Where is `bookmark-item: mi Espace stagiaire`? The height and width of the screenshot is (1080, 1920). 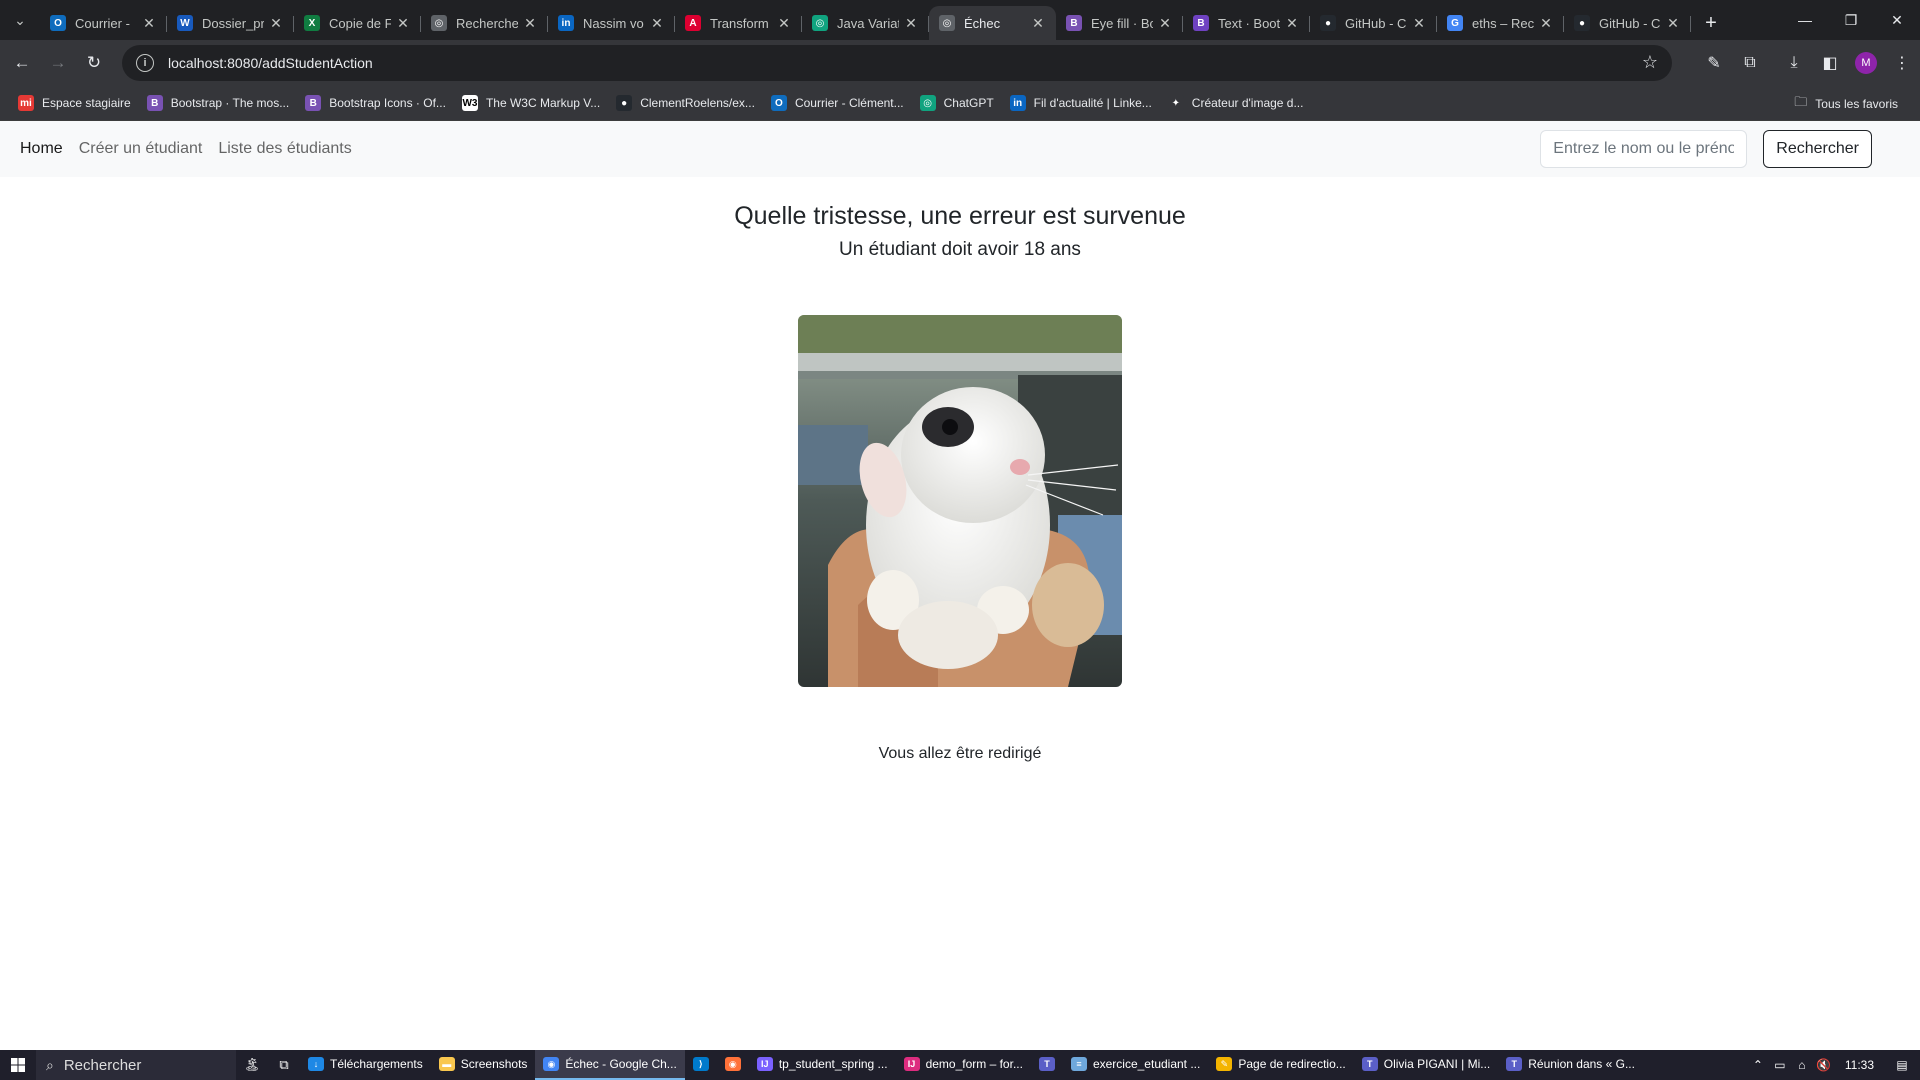 bookmark-item: mi Espace stagiaire is located at coordinates (74, 103).